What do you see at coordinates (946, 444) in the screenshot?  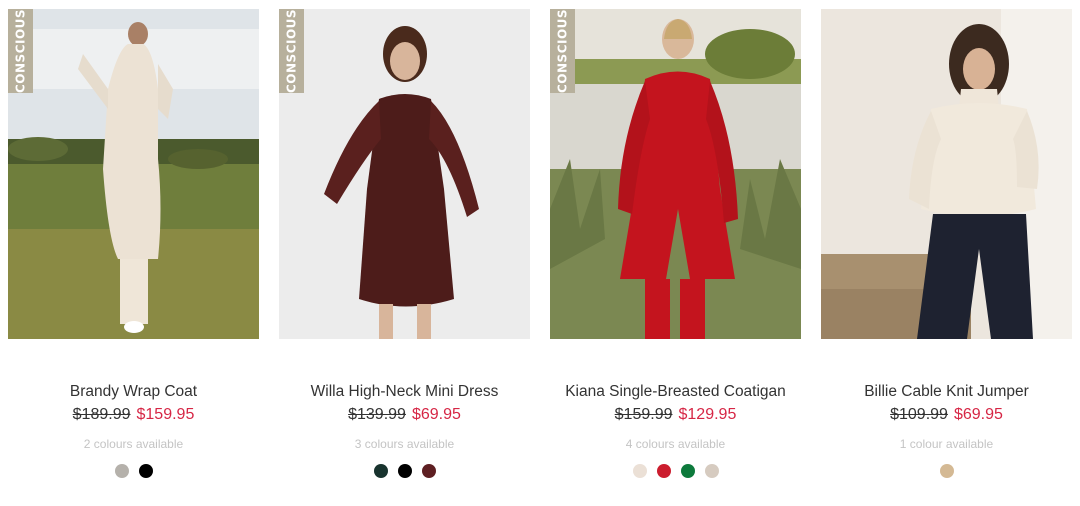 I see `colours-available: 1 colour available` at bounding box center [946, 444].